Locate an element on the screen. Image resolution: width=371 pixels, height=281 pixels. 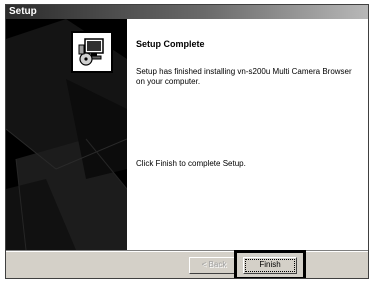
finish-button: Finish is located at coordinates (270, 265).